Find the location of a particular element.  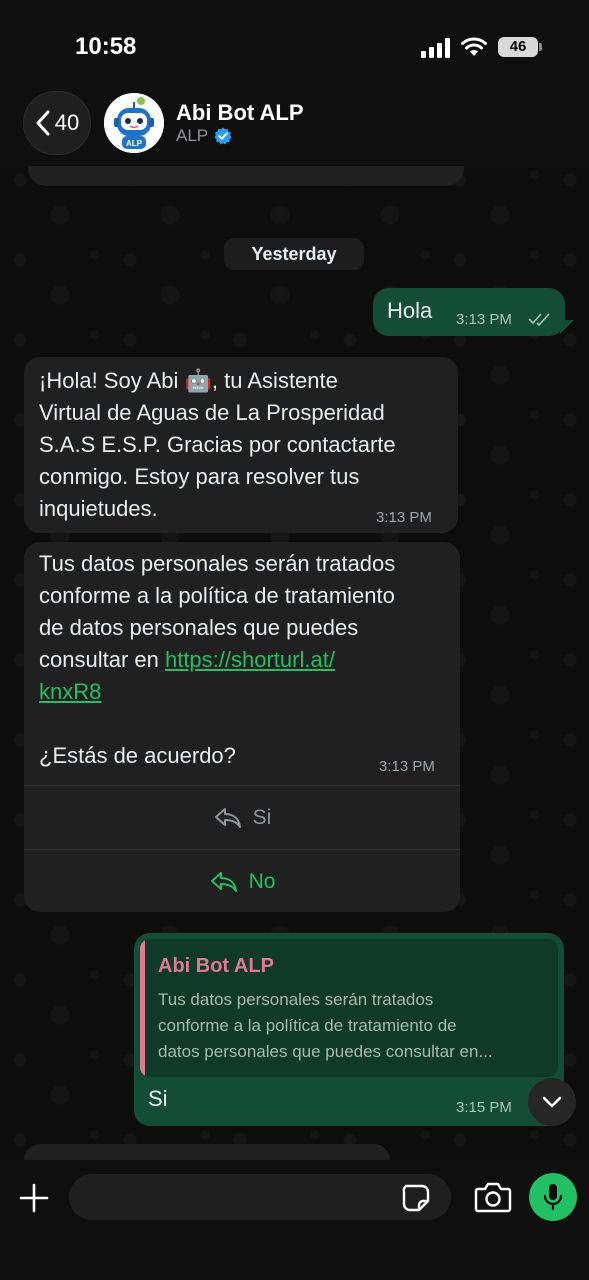

robot-avatar-icon: ALP is located at coordinates (134, 123).